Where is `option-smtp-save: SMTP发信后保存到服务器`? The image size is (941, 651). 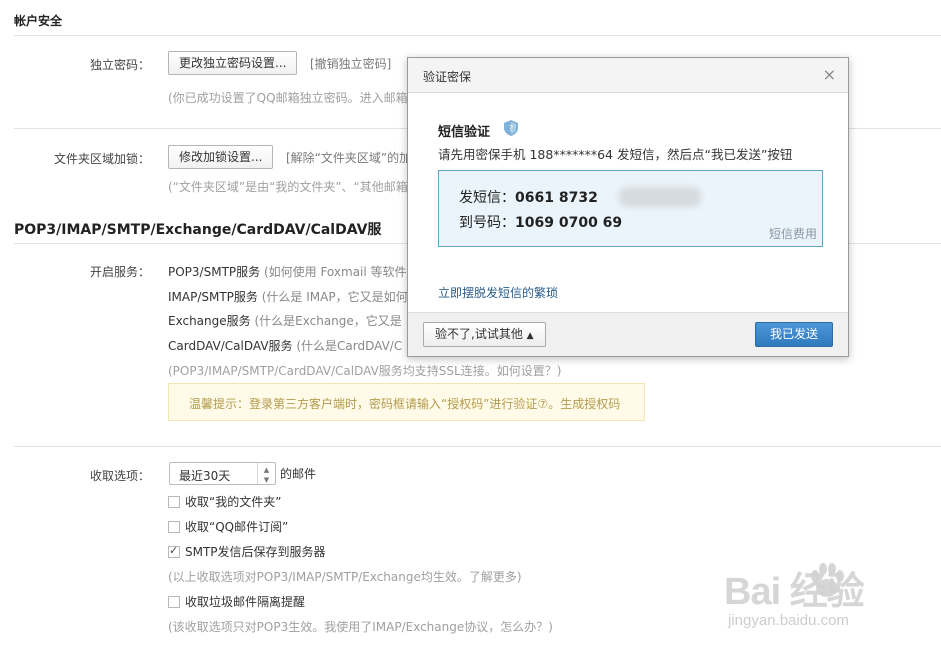
option-smtp-save: SMTP发信后保存到服务器 is located at coordinates (247, 551).